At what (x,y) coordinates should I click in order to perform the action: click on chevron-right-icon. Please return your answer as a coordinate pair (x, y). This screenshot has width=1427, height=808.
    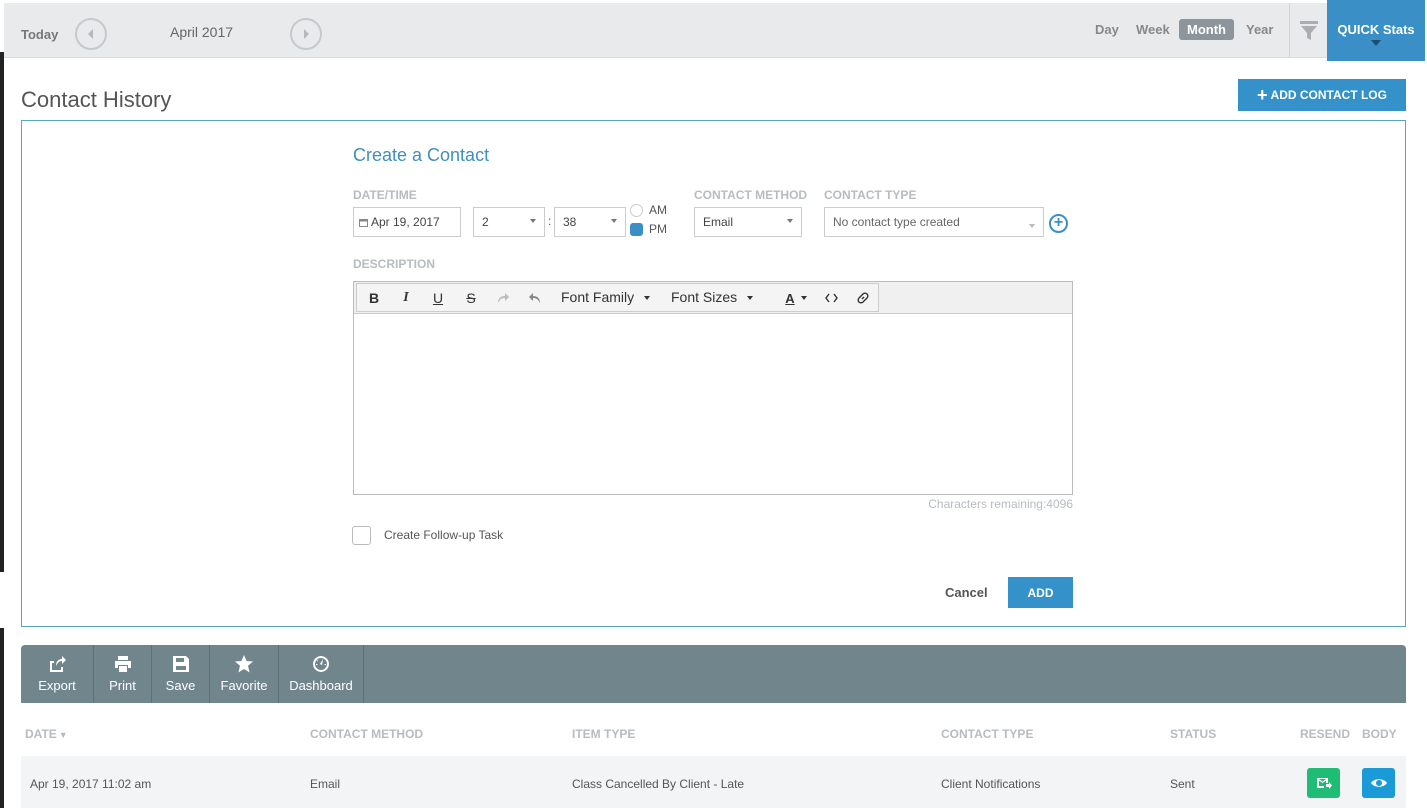
    Looking at the image, I should click on (306, 34).